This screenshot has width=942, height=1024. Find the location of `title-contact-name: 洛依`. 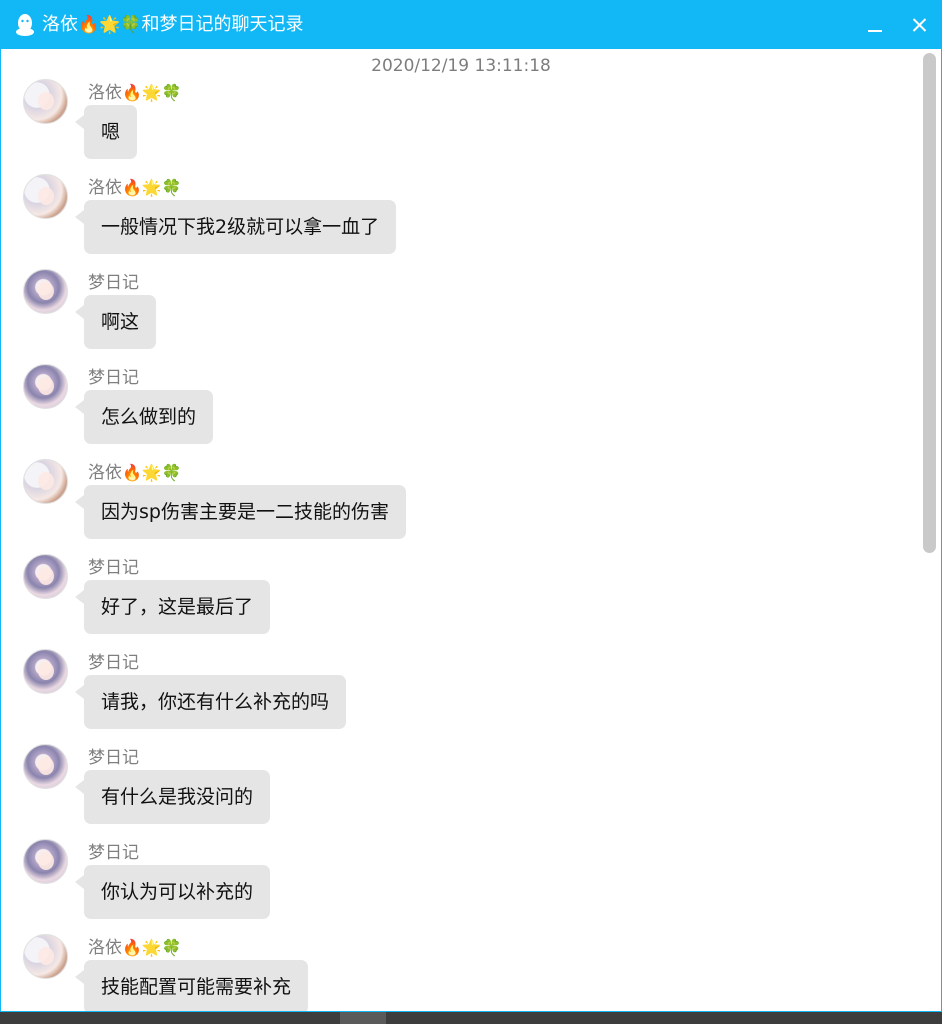

title-contact-name: 洛依 is located at coordinates (60, 24).